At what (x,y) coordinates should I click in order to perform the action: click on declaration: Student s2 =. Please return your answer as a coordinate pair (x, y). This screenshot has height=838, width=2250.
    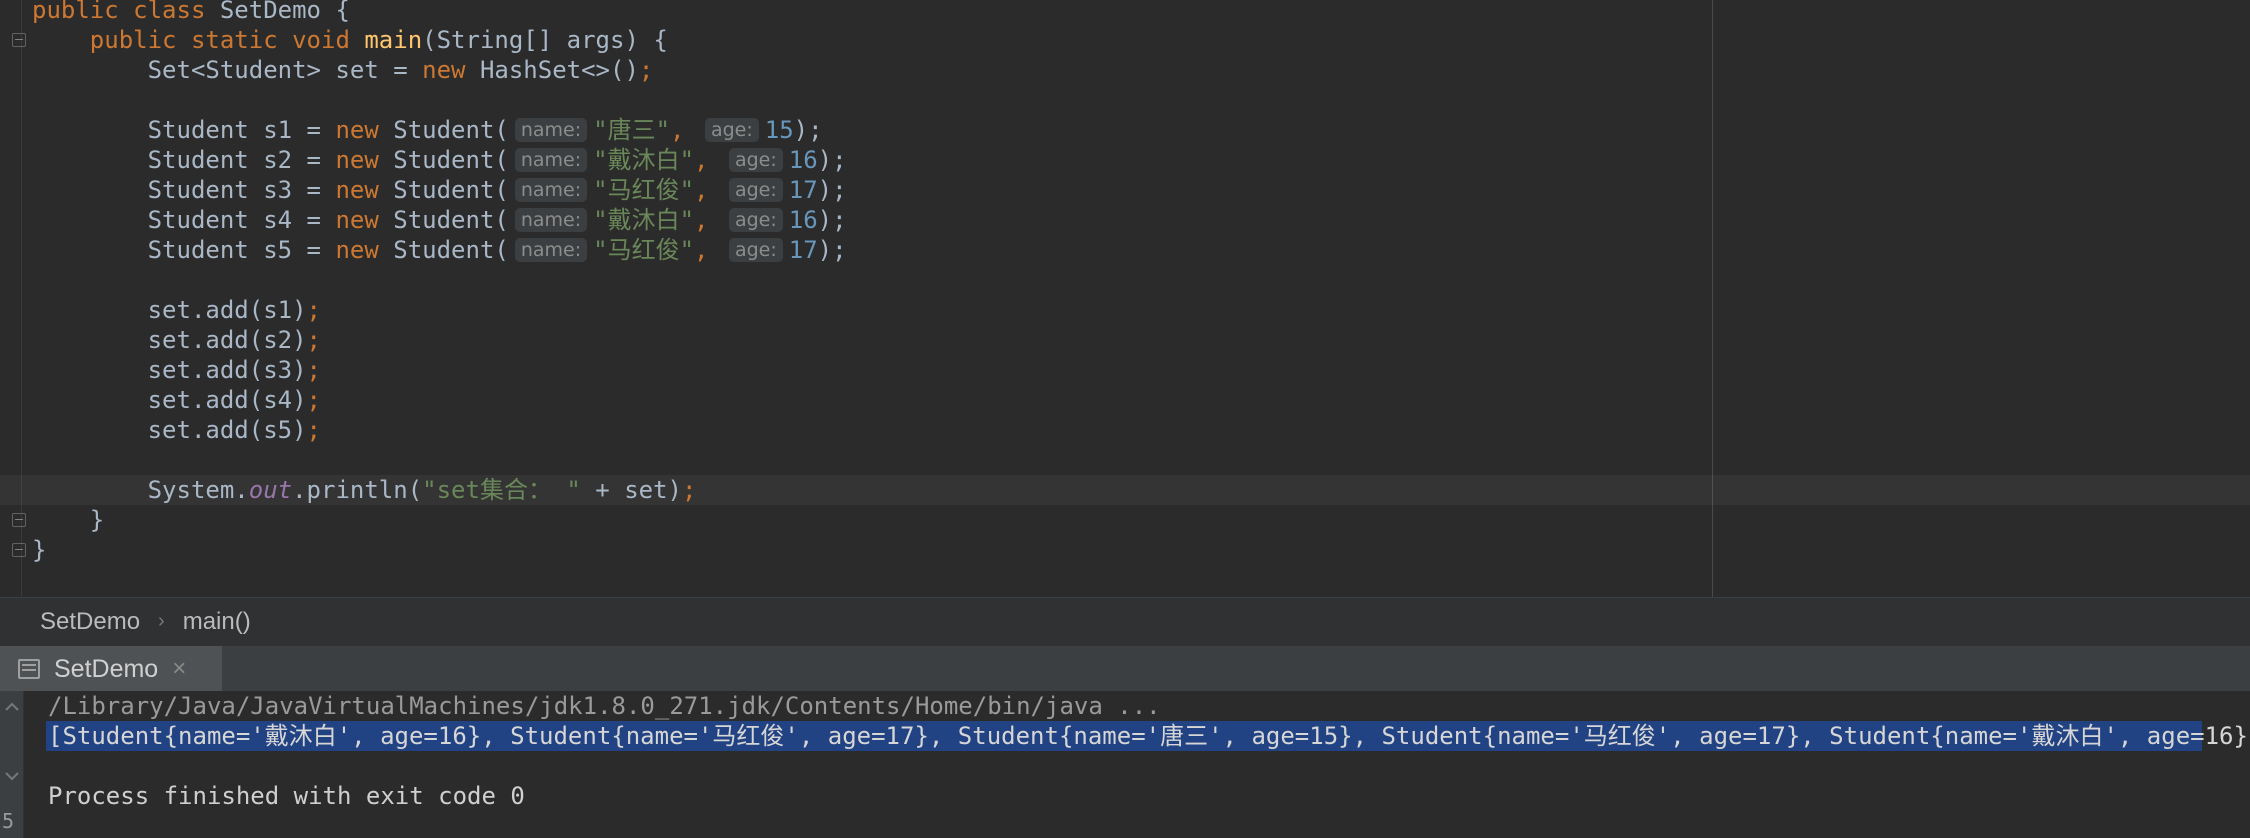
    Looking at the image, I should click on (241, 160).